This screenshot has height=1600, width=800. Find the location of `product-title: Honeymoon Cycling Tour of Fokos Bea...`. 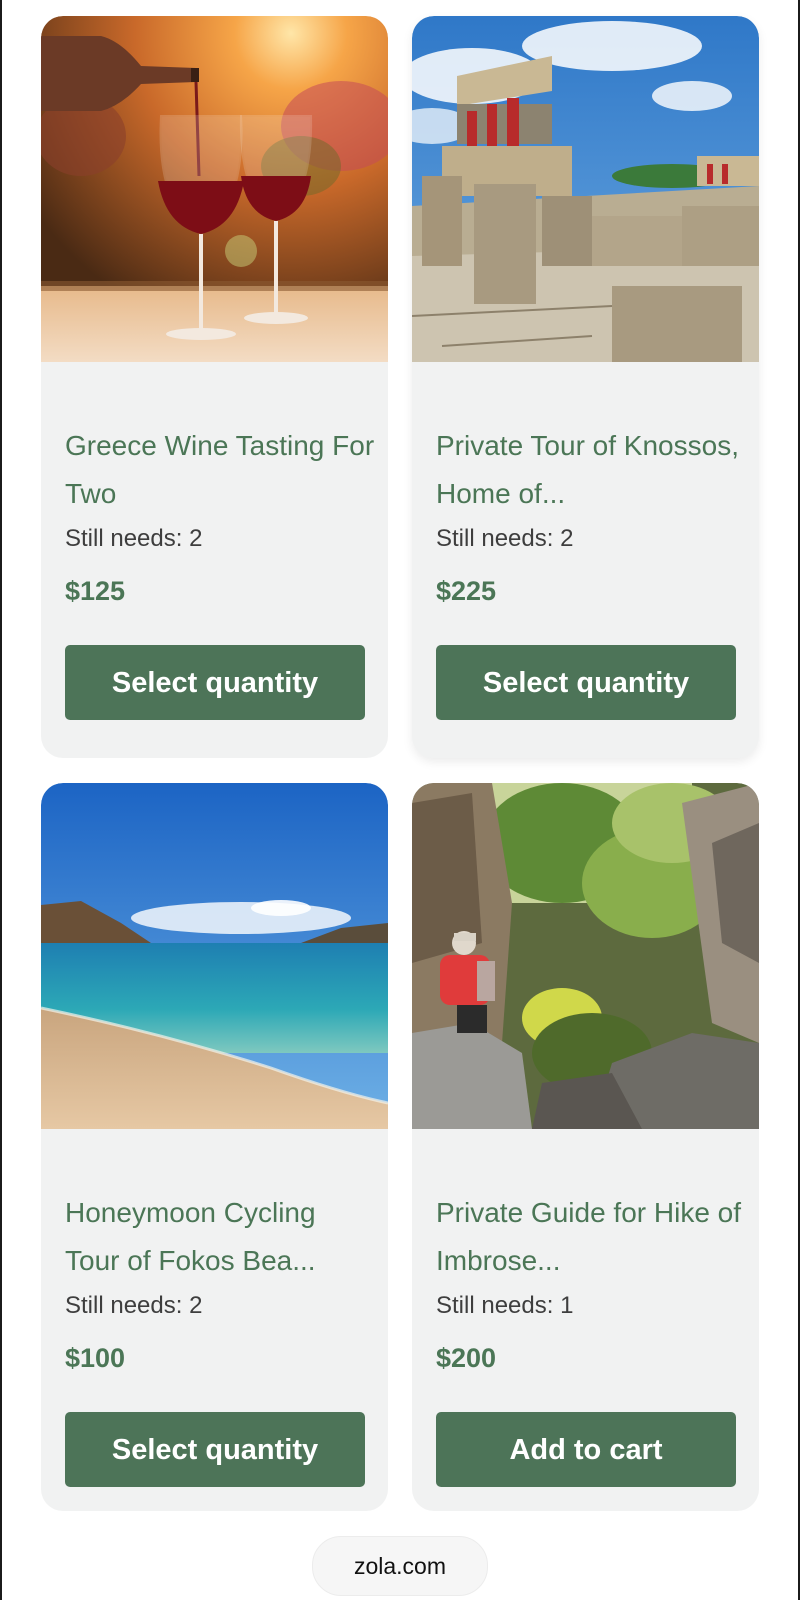

product-title: Honeymoon Cycling Tour of Fokos Bea... is located at coordinates (220, 1237).